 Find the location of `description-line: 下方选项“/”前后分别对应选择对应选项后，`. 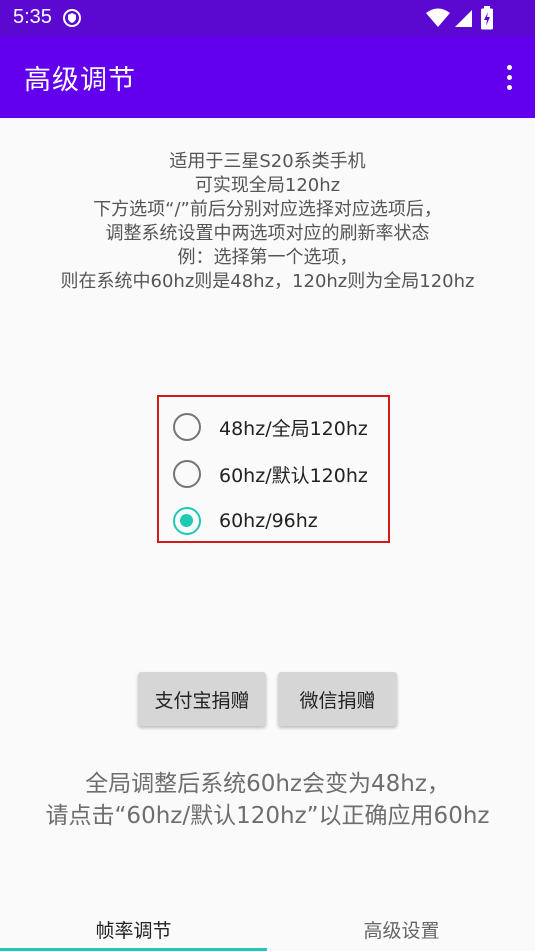

description-line: 下方选项“/”前后分别对应选择对应选项后， is located at coordinates (267, 209).